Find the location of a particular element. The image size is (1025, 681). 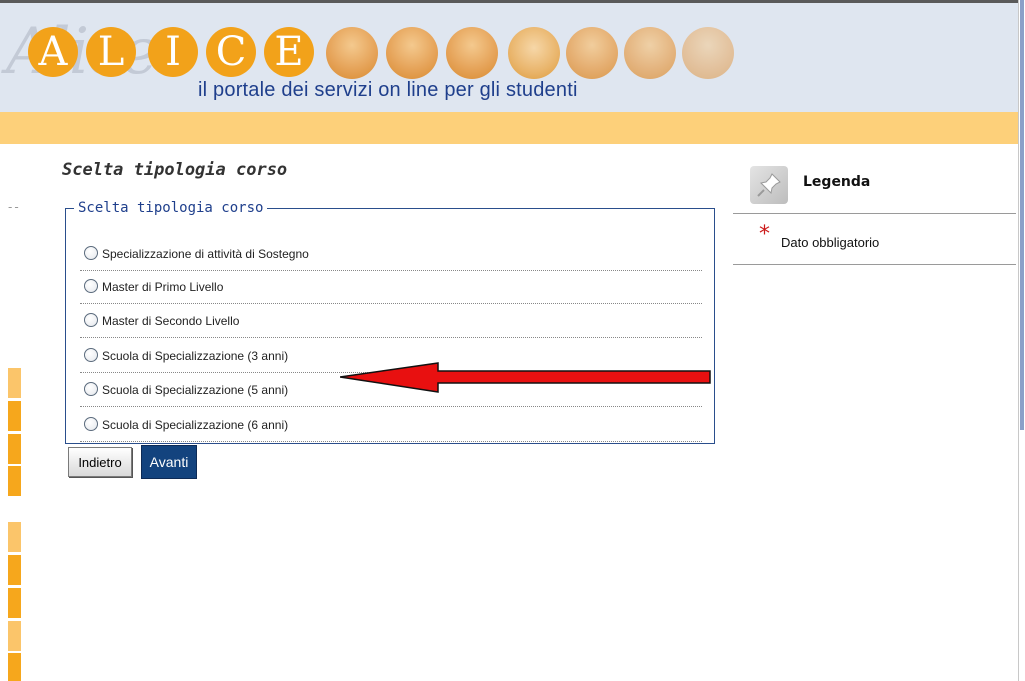

option-label: Master di Primo Livello is located at coordinates (162, 287).